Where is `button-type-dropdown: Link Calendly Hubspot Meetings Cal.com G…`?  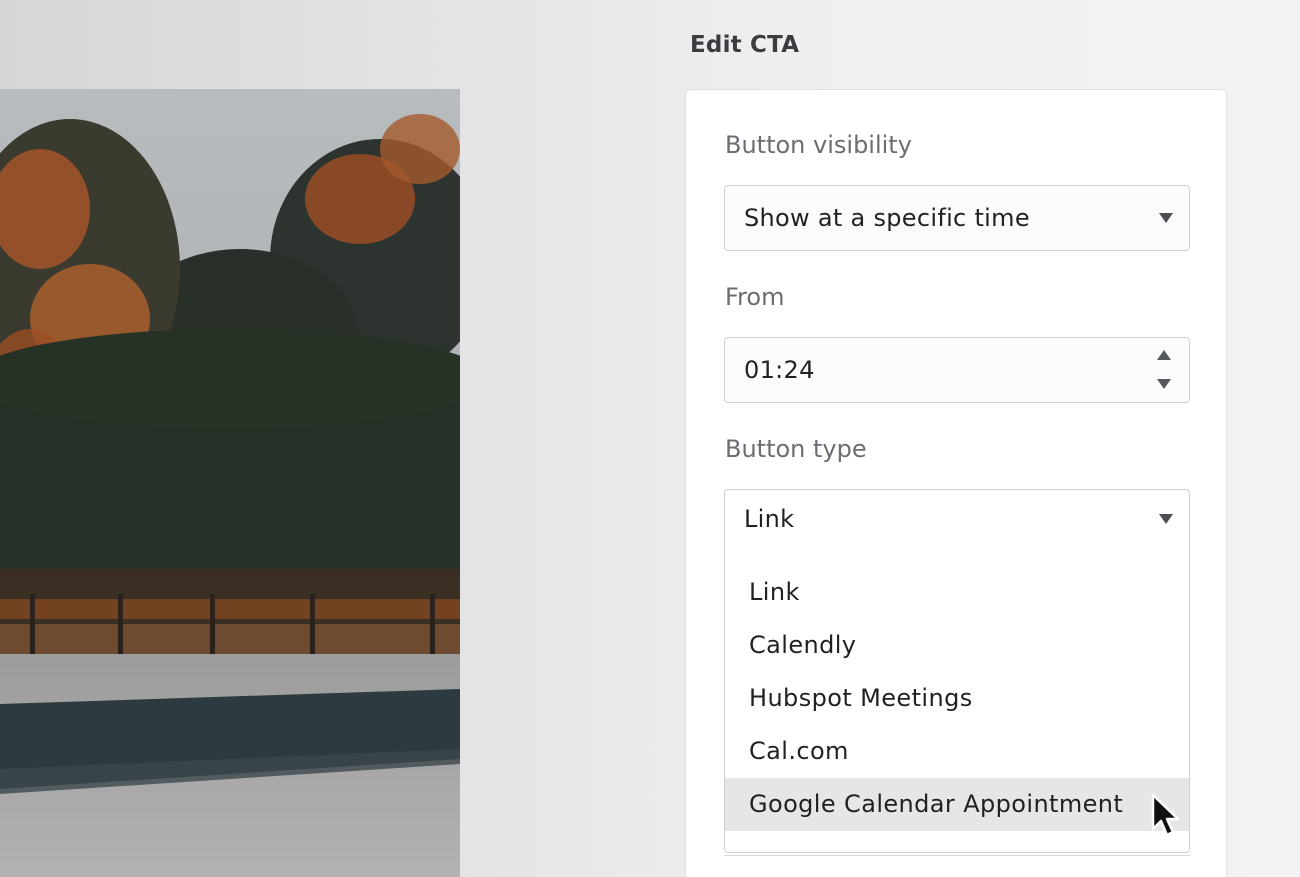
button-type-dropdown: Link Calendly Hubspot Meetings Cal.com G… is located at coordinates (957, 700).